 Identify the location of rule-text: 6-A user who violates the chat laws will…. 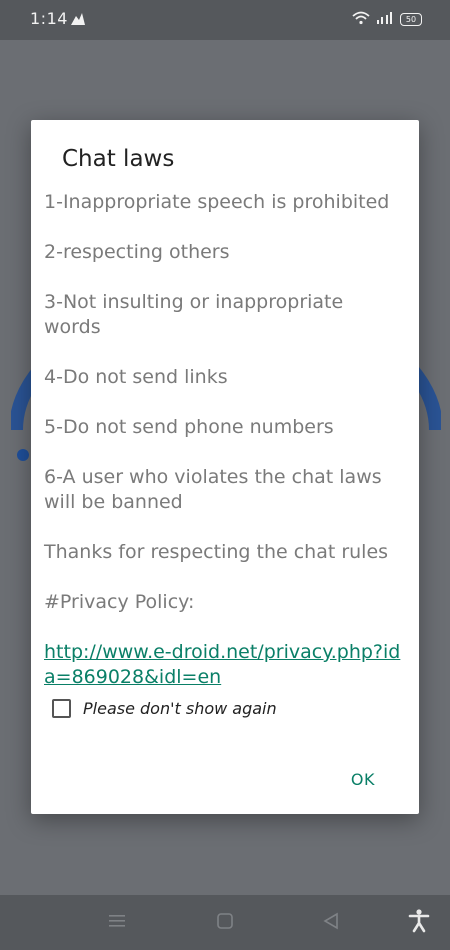
(213, 489).